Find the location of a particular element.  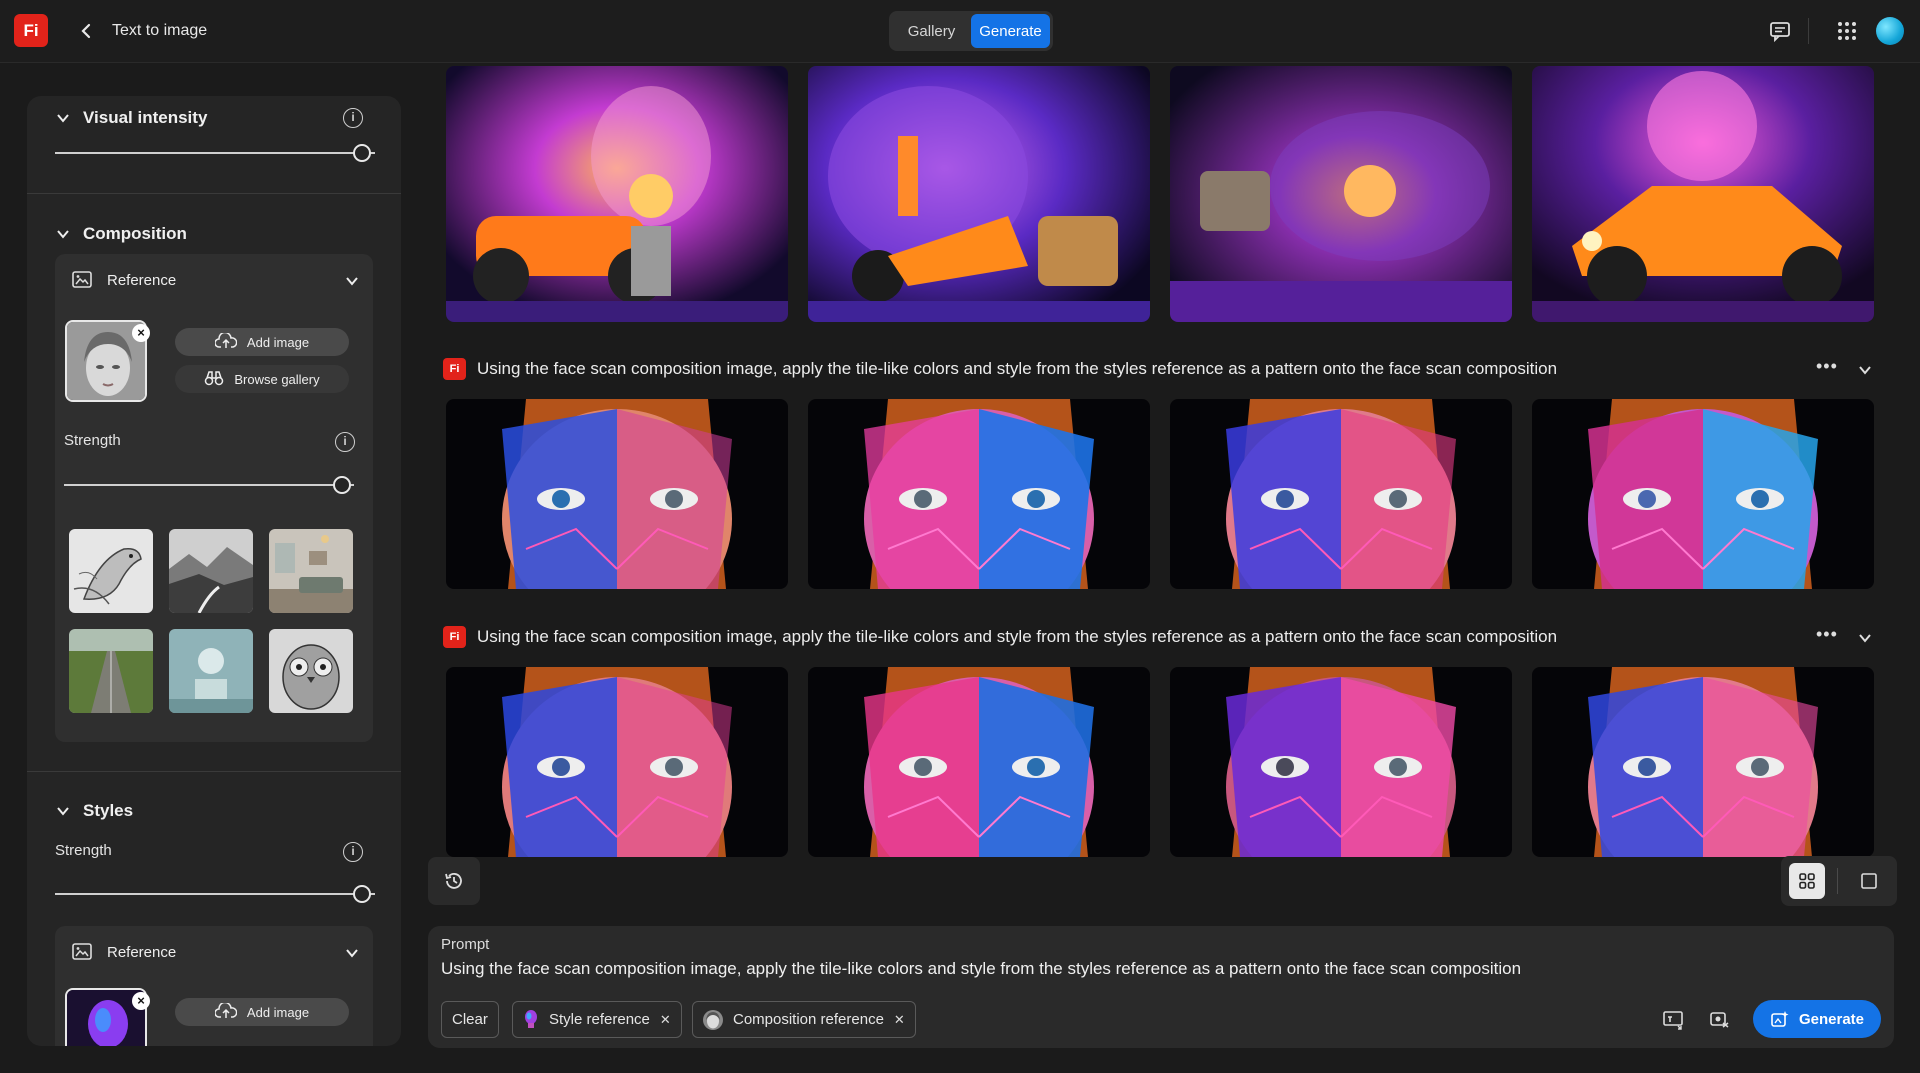

sample-interior-room is located at coordinates (311, 571).